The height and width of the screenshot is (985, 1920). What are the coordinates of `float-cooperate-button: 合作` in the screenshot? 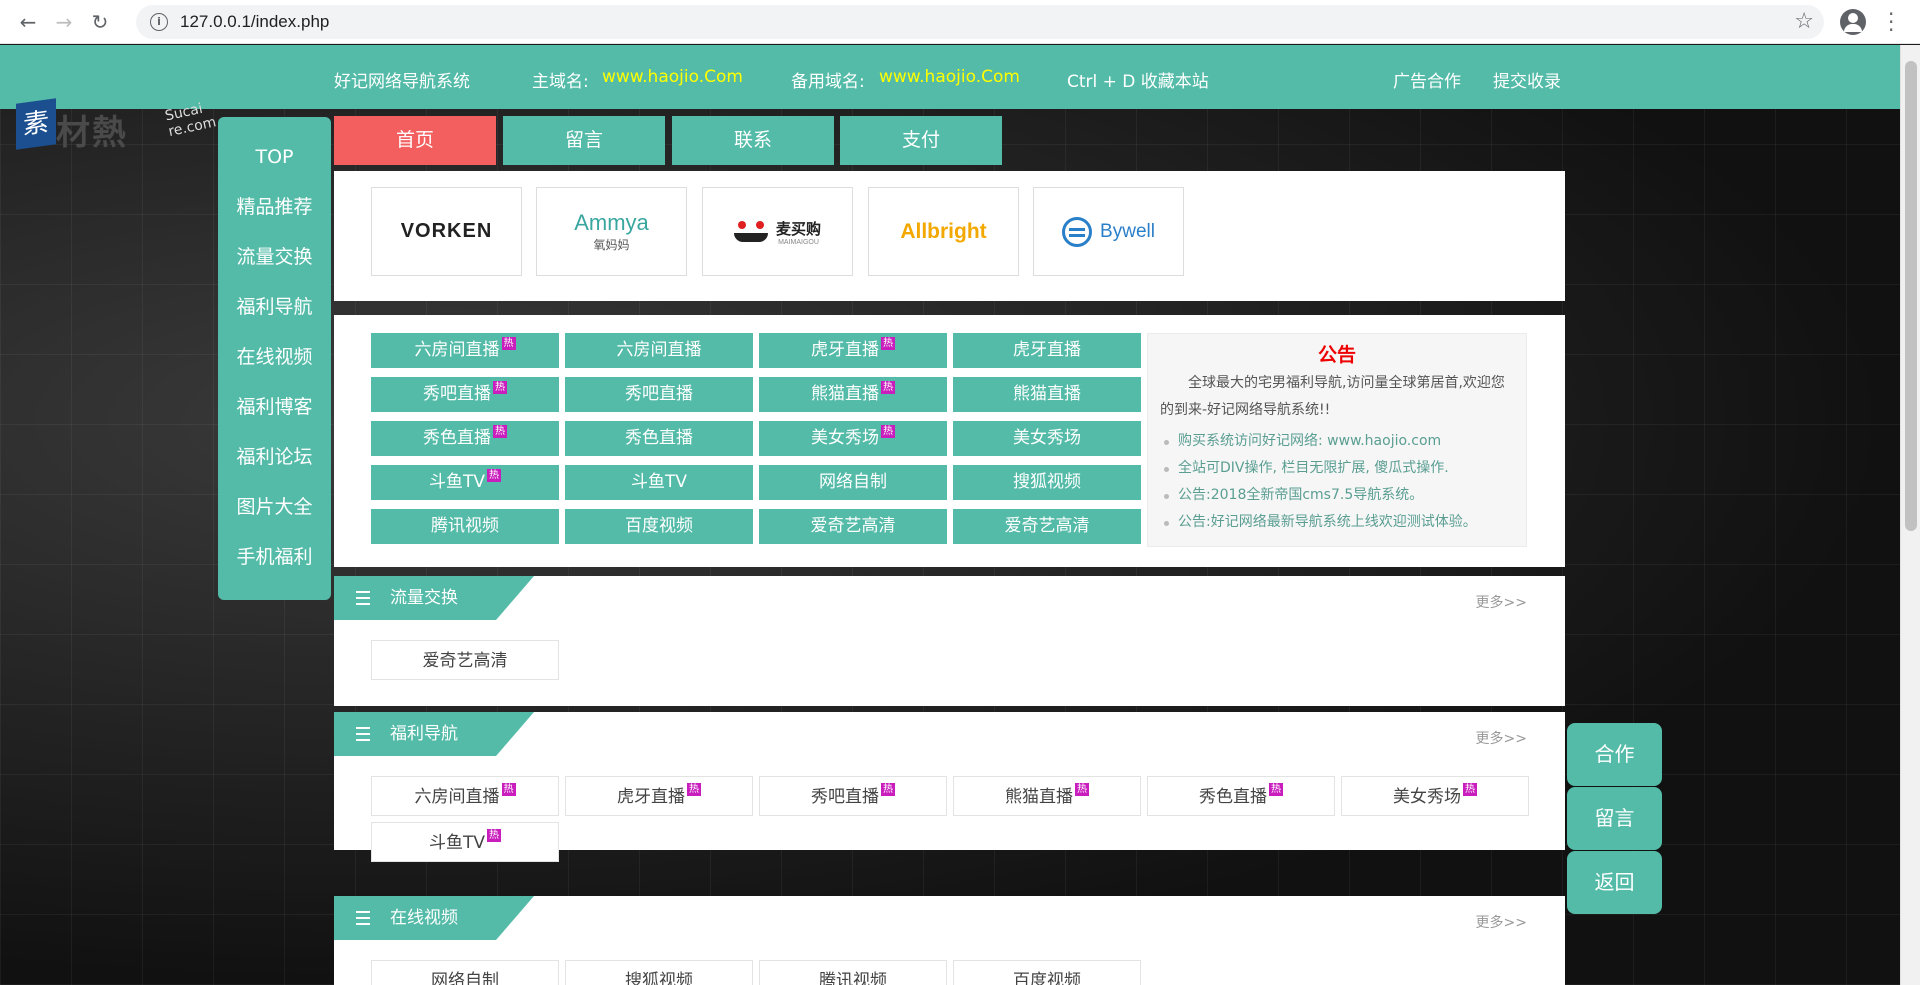 It's located at (1614, 754).